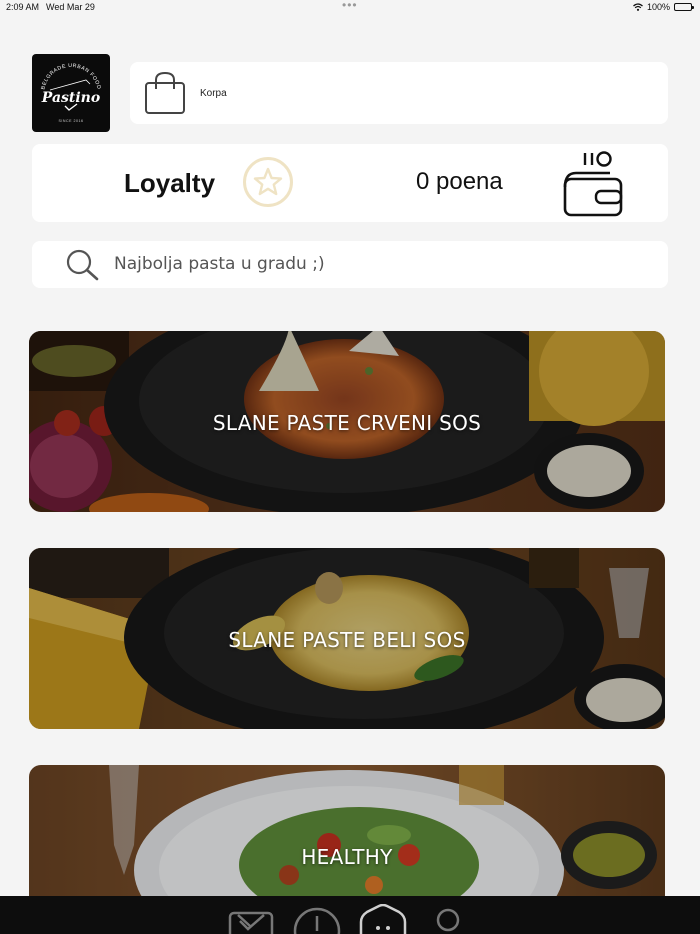 This screenshot has width=700, height=934. What do you see at coordinates (251, 922) in the screenshot?
I see `menu-check-icon` at bounding box center [251, 922].